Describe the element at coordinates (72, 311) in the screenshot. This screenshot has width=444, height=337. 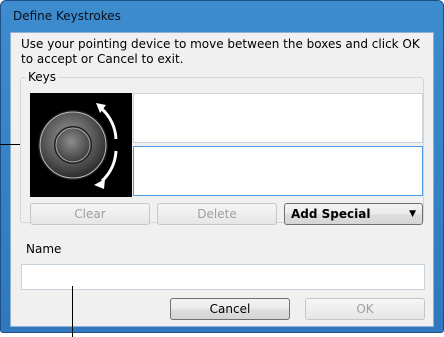
I see `callout-line-bottom` at that location.